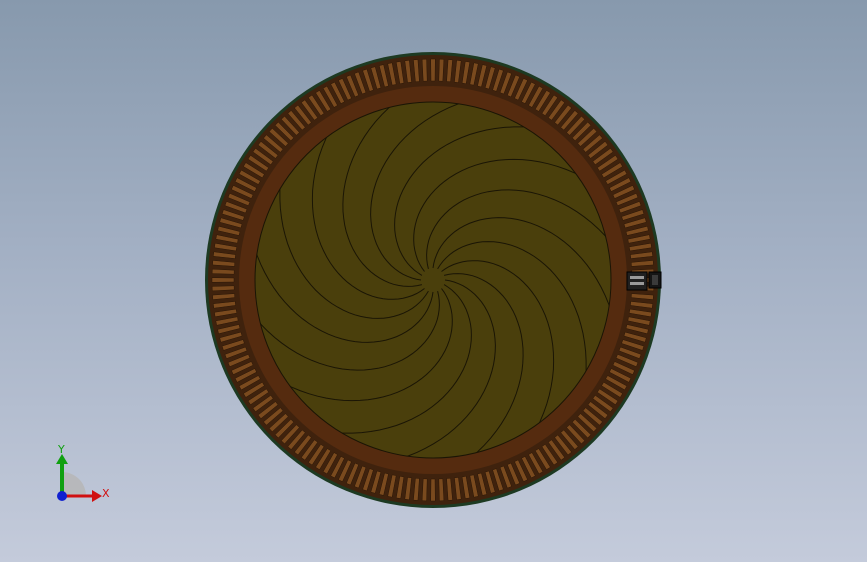  Describe the element at coordinates (74, 484) in the screenshot. I see `triad-plane-wedge` at that location.